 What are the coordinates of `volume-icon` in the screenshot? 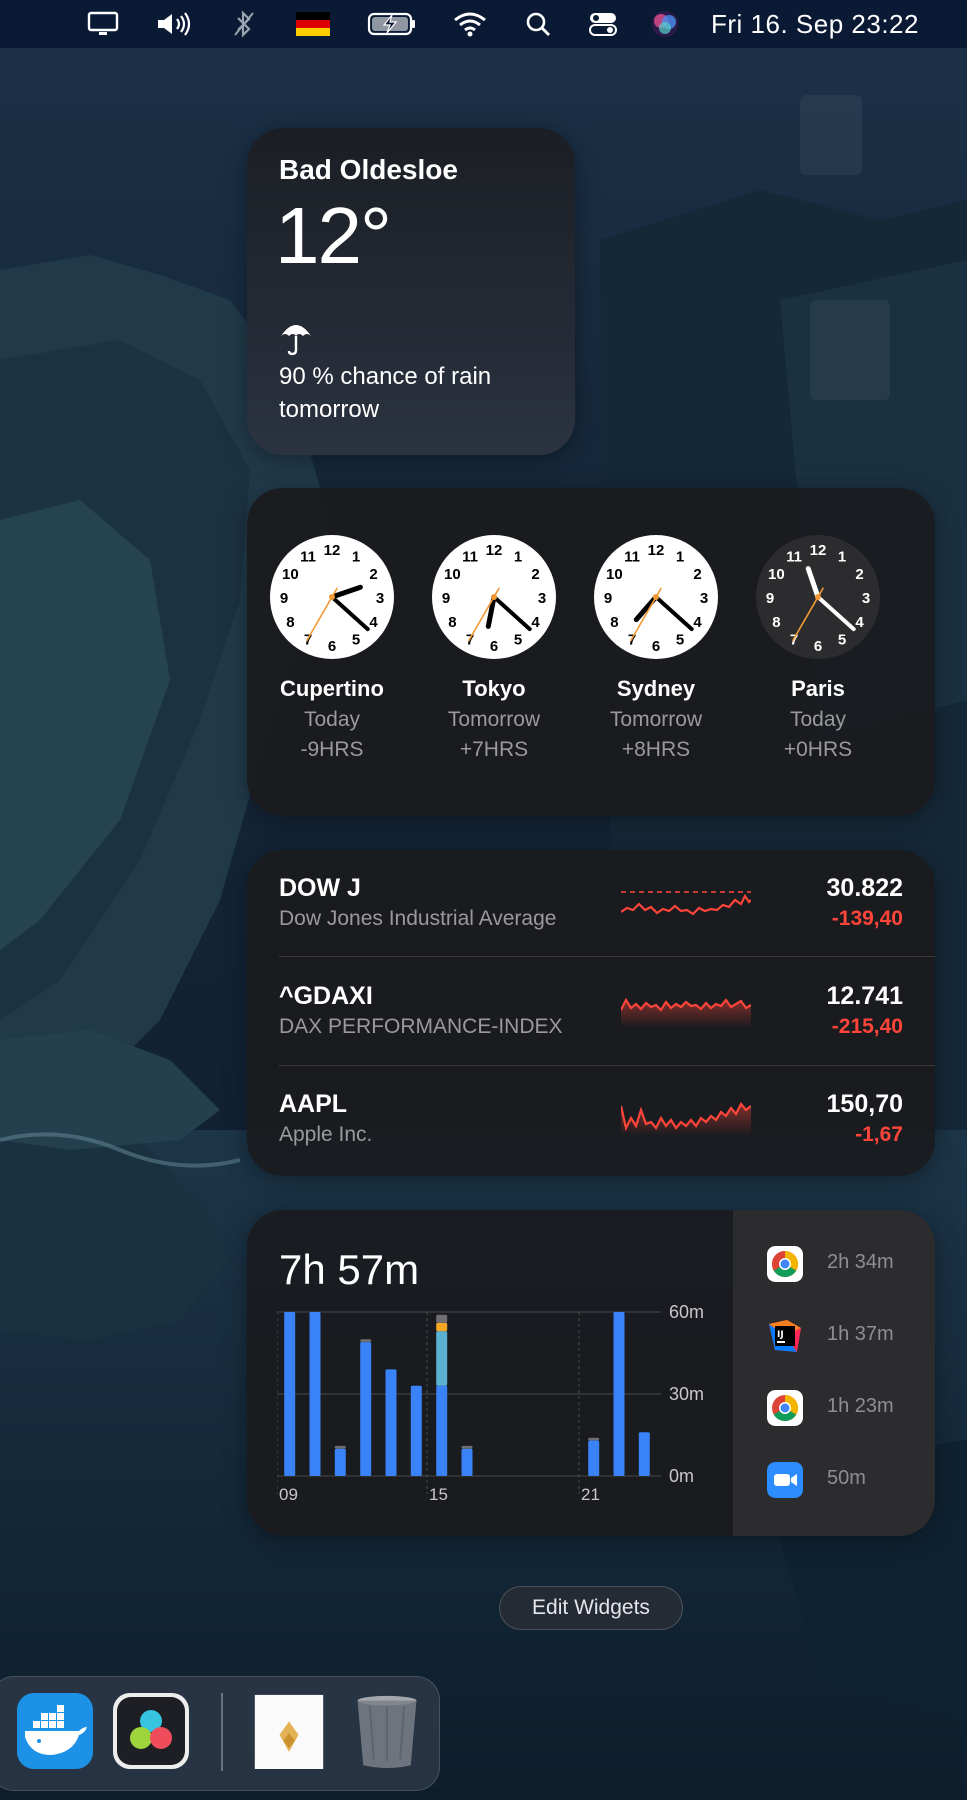 It's located at (174, 24).